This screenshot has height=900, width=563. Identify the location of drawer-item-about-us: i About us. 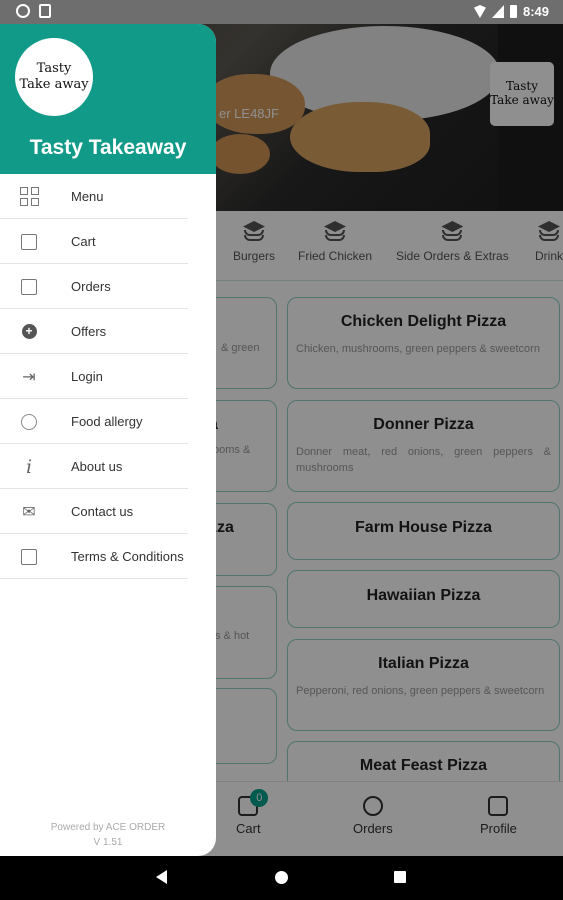
(108, 466).